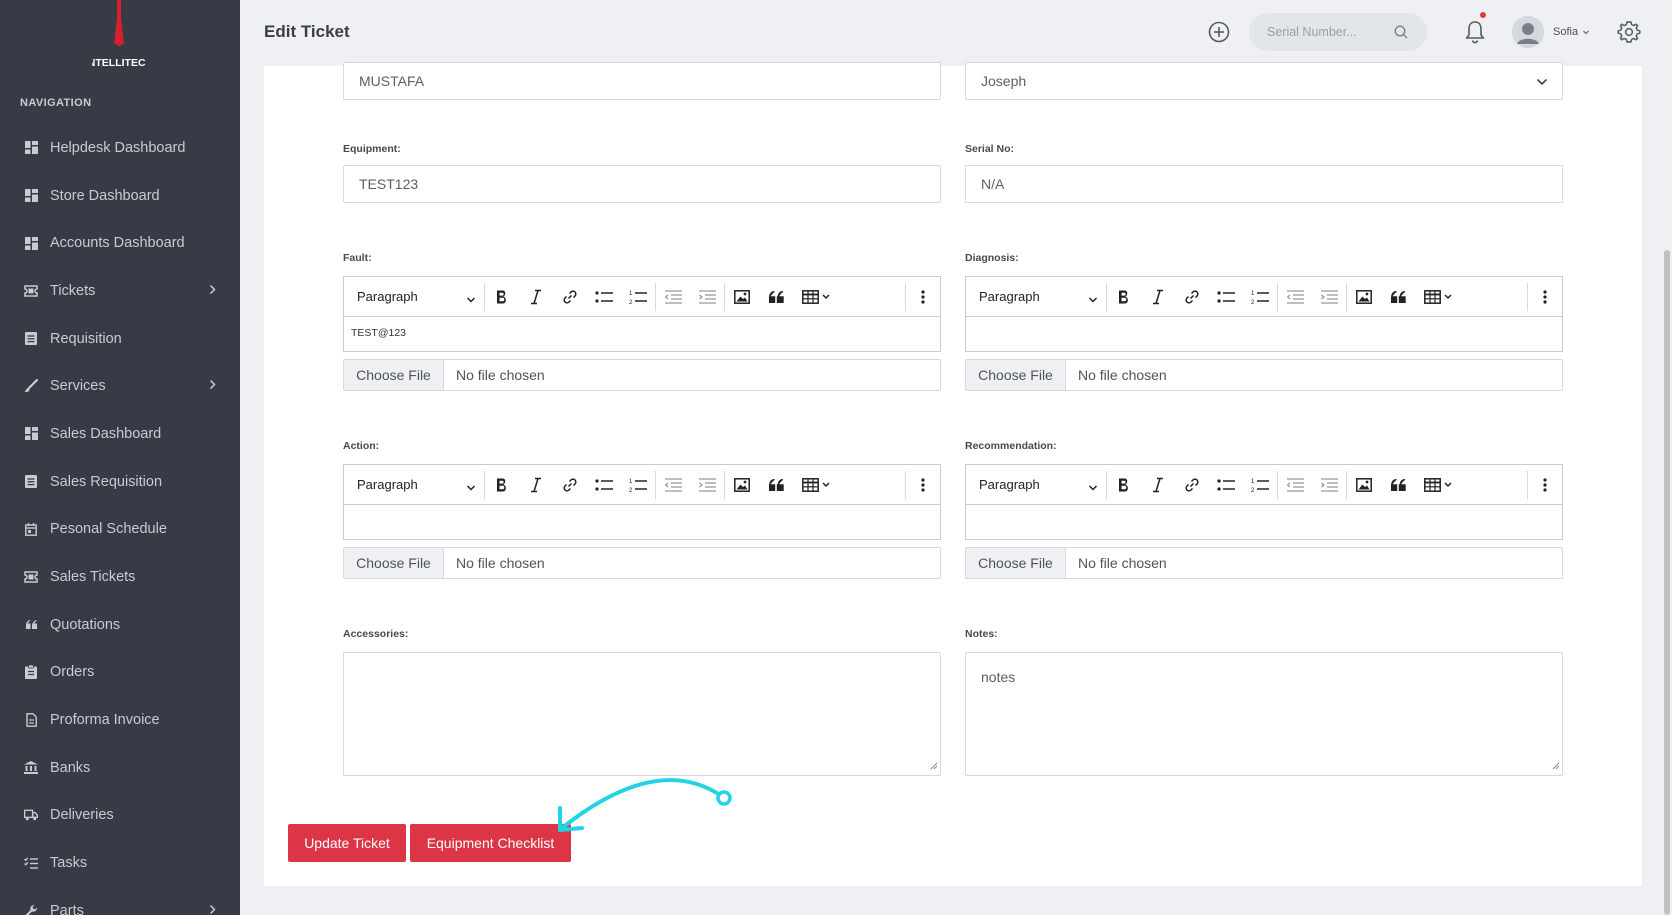  I want to click on recommendation-file-input: Choose File No file chosen, so click(1264, 563).